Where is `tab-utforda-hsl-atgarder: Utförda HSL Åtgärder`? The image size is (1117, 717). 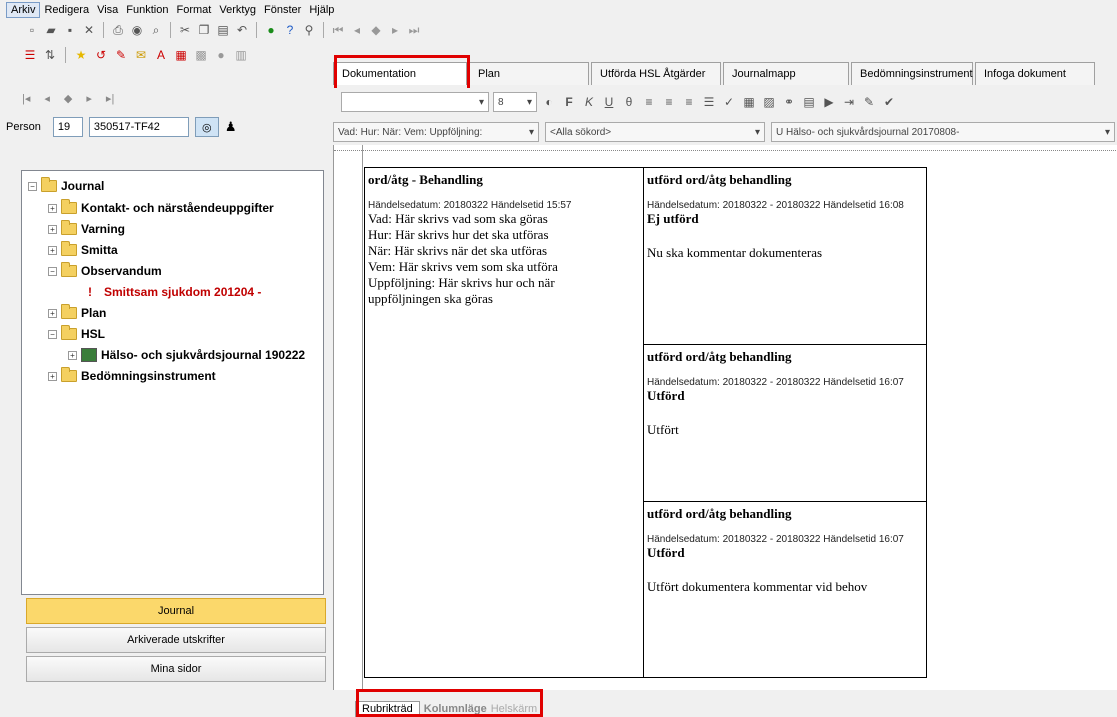 tab-utforda-hsl-atgarder: Utförda HSL Åtgärder is located at coordinates (656, 73).